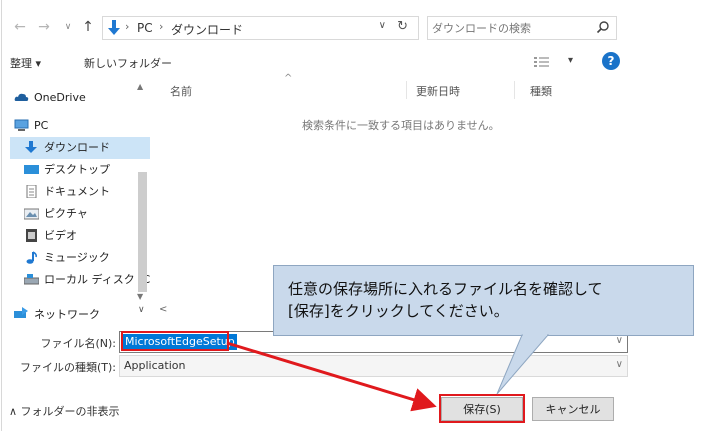  Describe the element at coordinates (398, 311) in the screenshot. I see `callout-line-2: [保存]をクリックしてください。` at that location.